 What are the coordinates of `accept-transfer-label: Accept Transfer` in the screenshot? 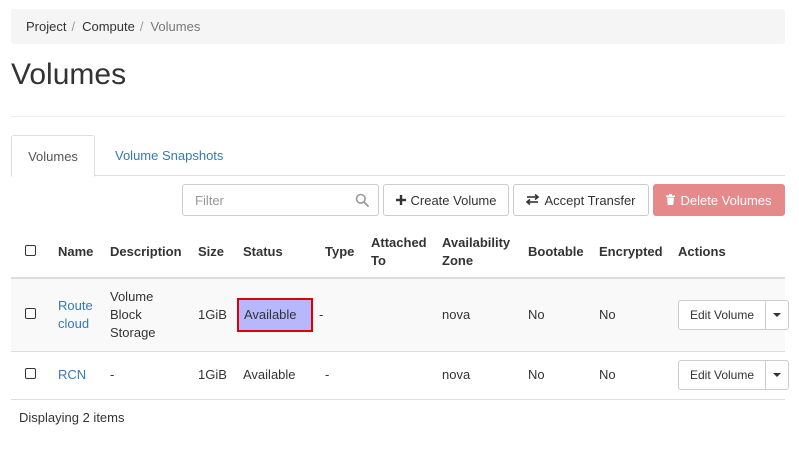 It's located at (590, 200).